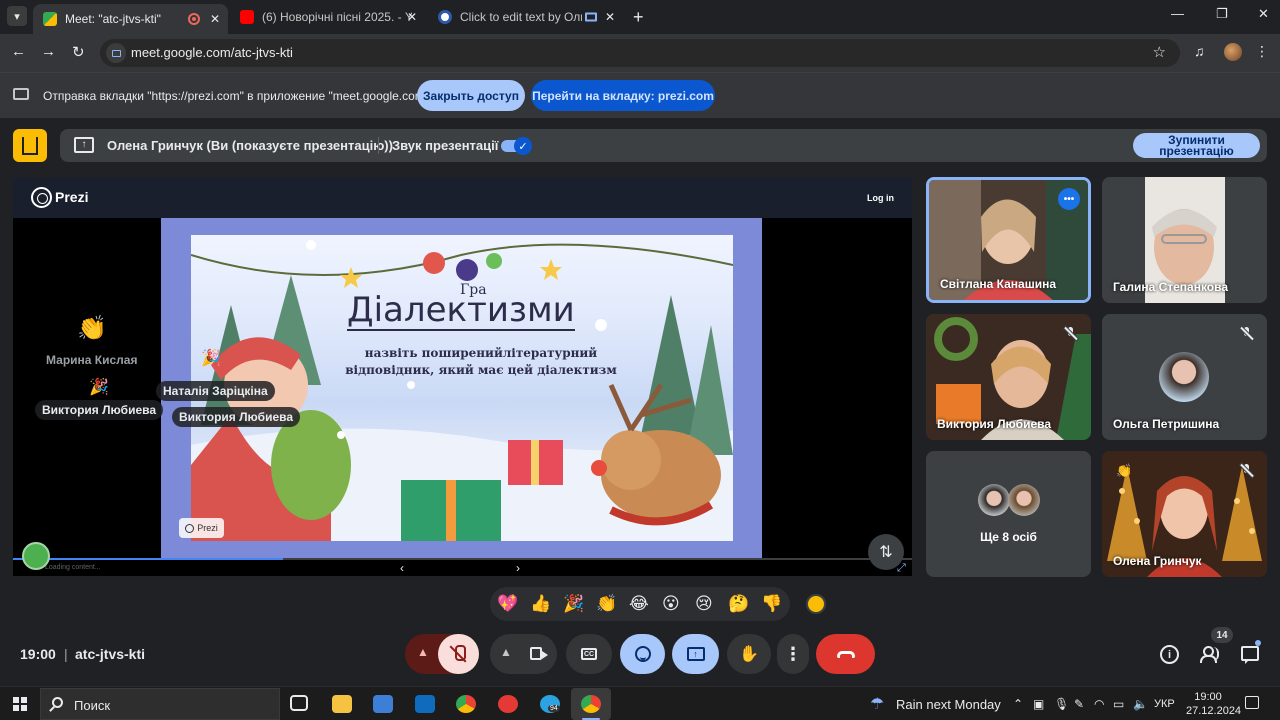  Describe the element at coordinates (877, 704) in the screenshot. I see `umbrella-icon: ☂` at that location.